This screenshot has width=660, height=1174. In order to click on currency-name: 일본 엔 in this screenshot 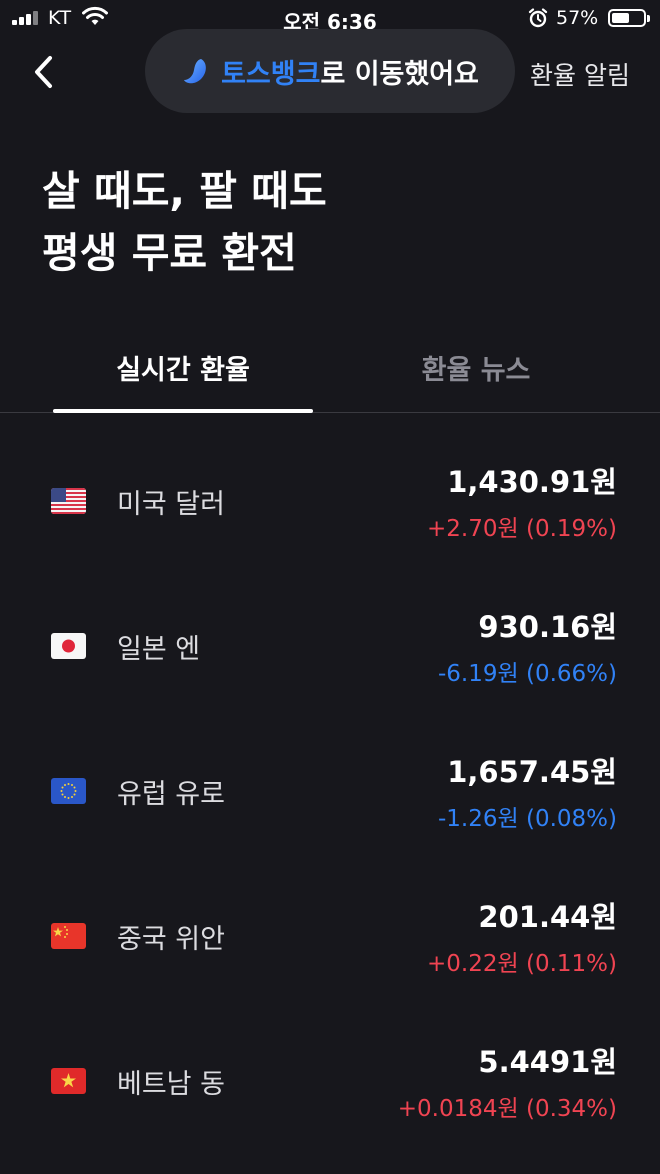, I will do `click(159, 649)`.